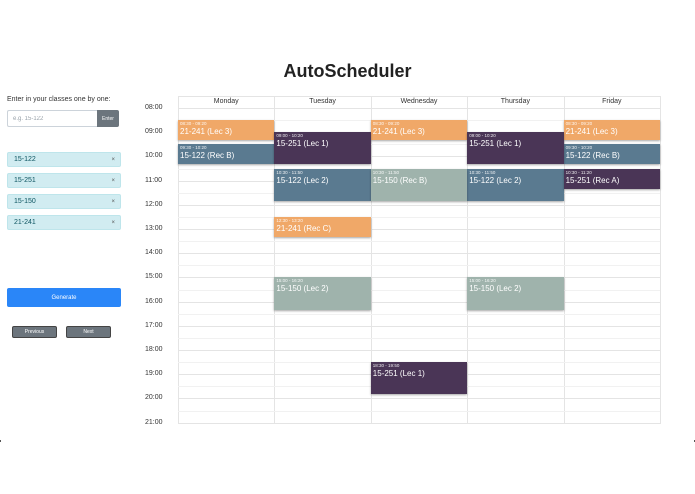 The image size is (695, 494). Describe the element at coordinates (154, 253) in the screenshot. I see `hour-label: 14:00` at that location.